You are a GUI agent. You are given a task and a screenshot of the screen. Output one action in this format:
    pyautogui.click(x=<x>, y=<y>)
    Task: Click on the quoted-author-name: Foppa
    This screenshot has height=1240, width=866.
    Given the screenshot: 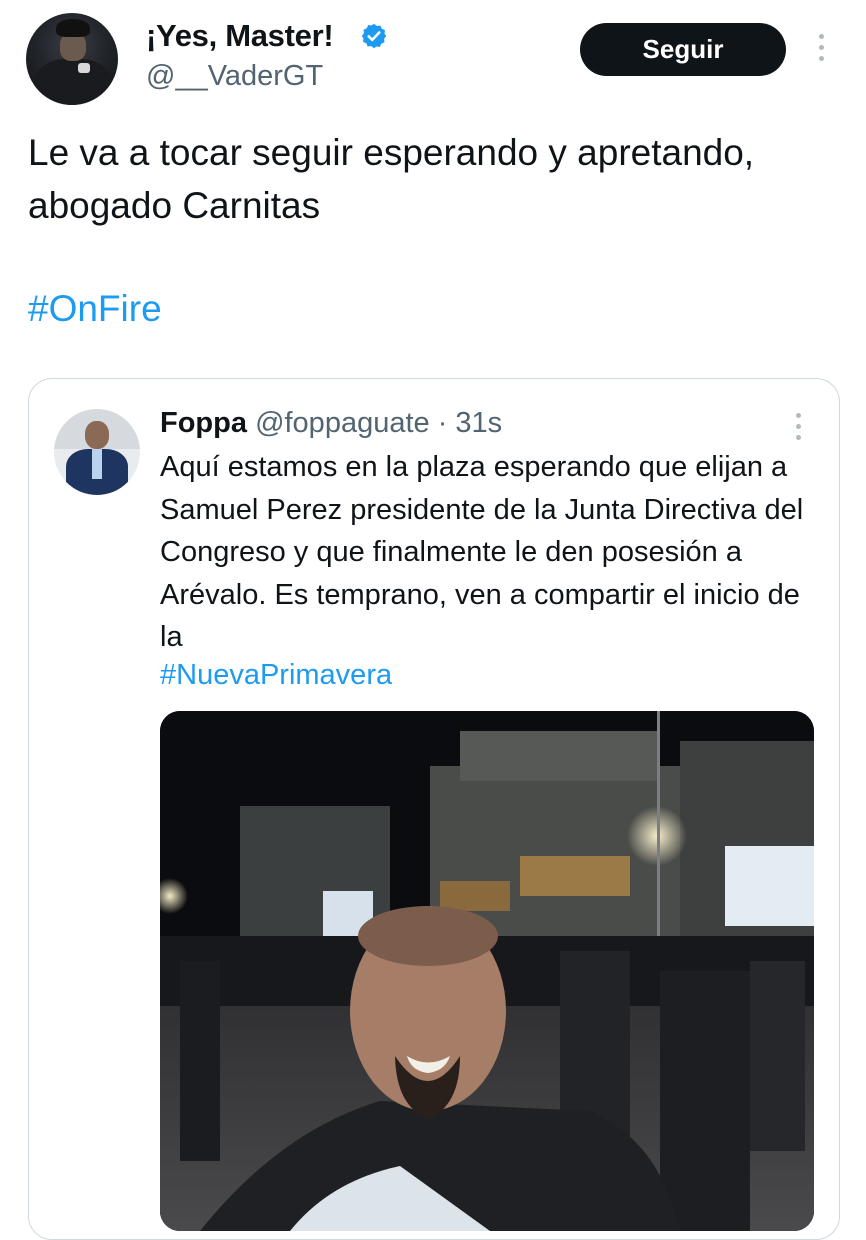 What is the action you would take?
    pyautogui.click(x=203, y=423)
    